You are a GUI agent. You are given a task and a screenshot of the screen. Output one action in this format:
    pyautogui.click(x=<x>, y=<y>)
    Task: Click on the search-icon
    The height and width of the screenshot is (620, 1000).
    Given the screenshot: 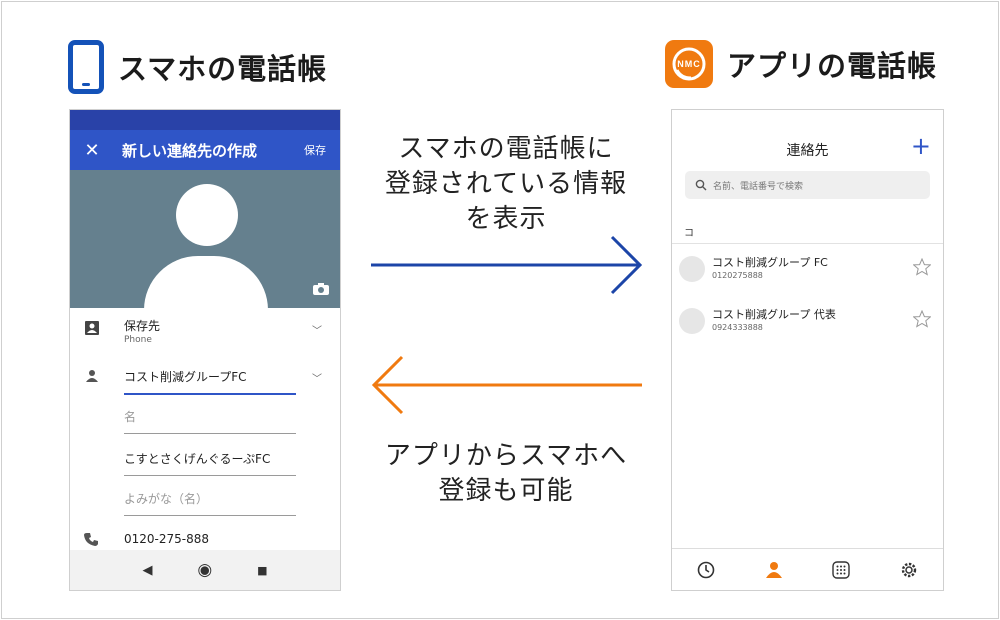 What is the action you would take?
    pyautogui.click(x=701, y=185)
    